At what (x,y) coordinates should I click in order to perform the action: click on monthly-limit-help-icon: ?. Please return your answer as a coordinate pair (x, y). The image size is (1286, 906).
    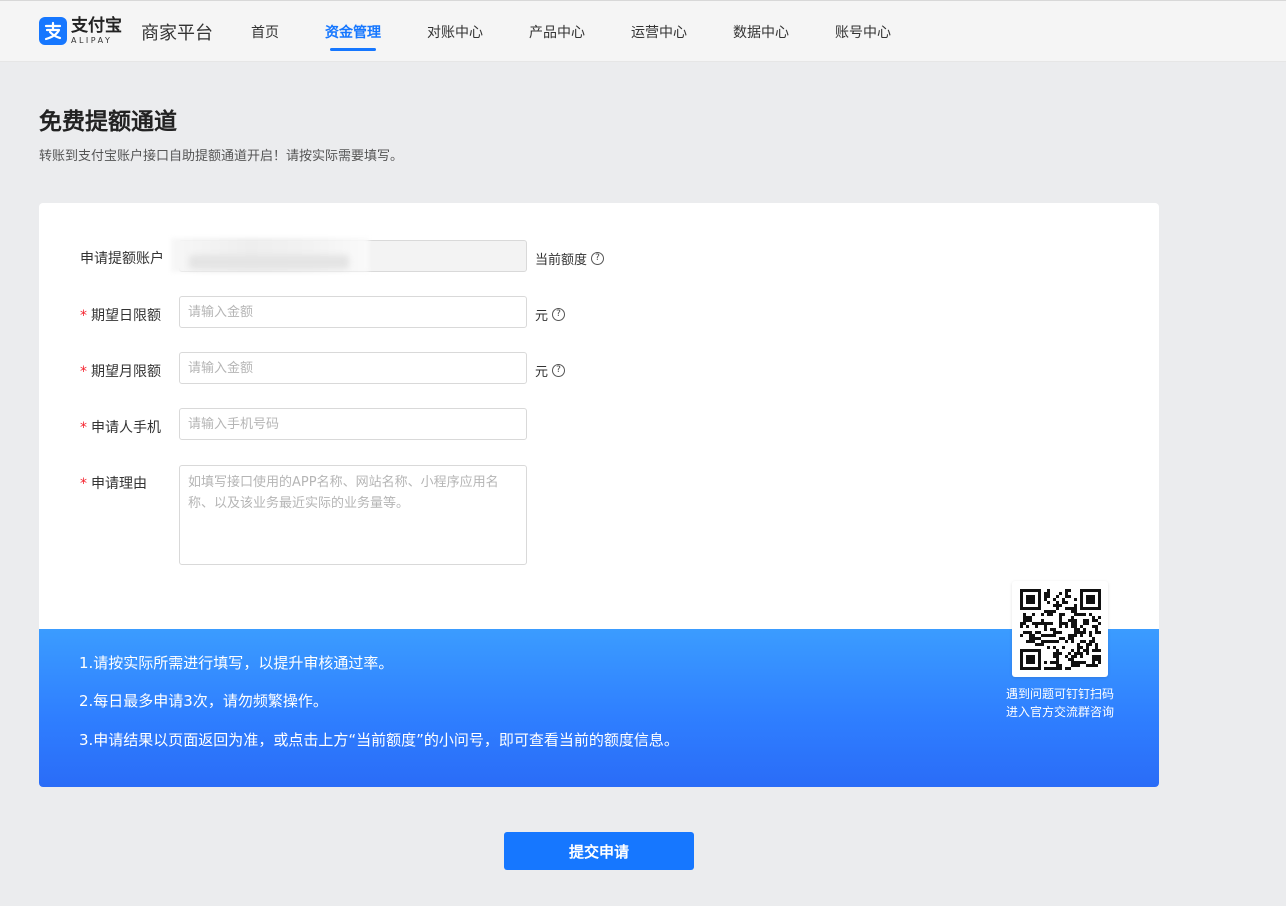
    Looking at the image, I should click on (559, 370).